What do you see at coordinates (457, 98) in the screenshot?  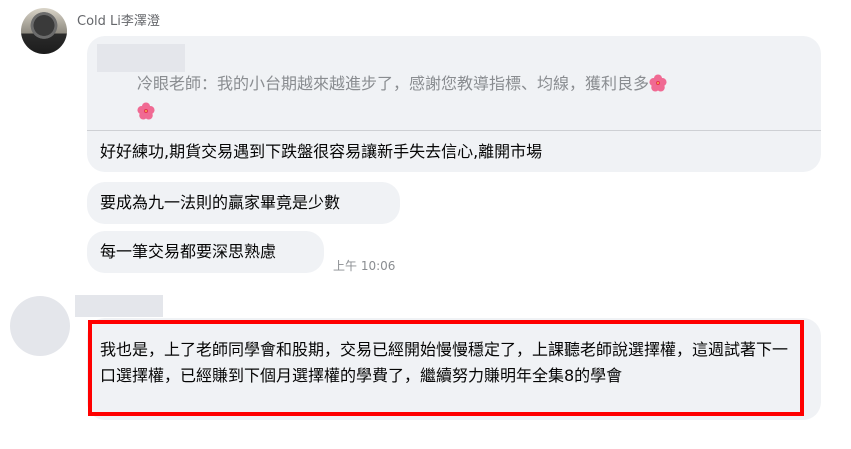 I see `quoted-message-text: 冷眼老師：我的小台期越來越進步了，感謝您教導指標、均線，獲利良多` at bounding box center [457, 98].